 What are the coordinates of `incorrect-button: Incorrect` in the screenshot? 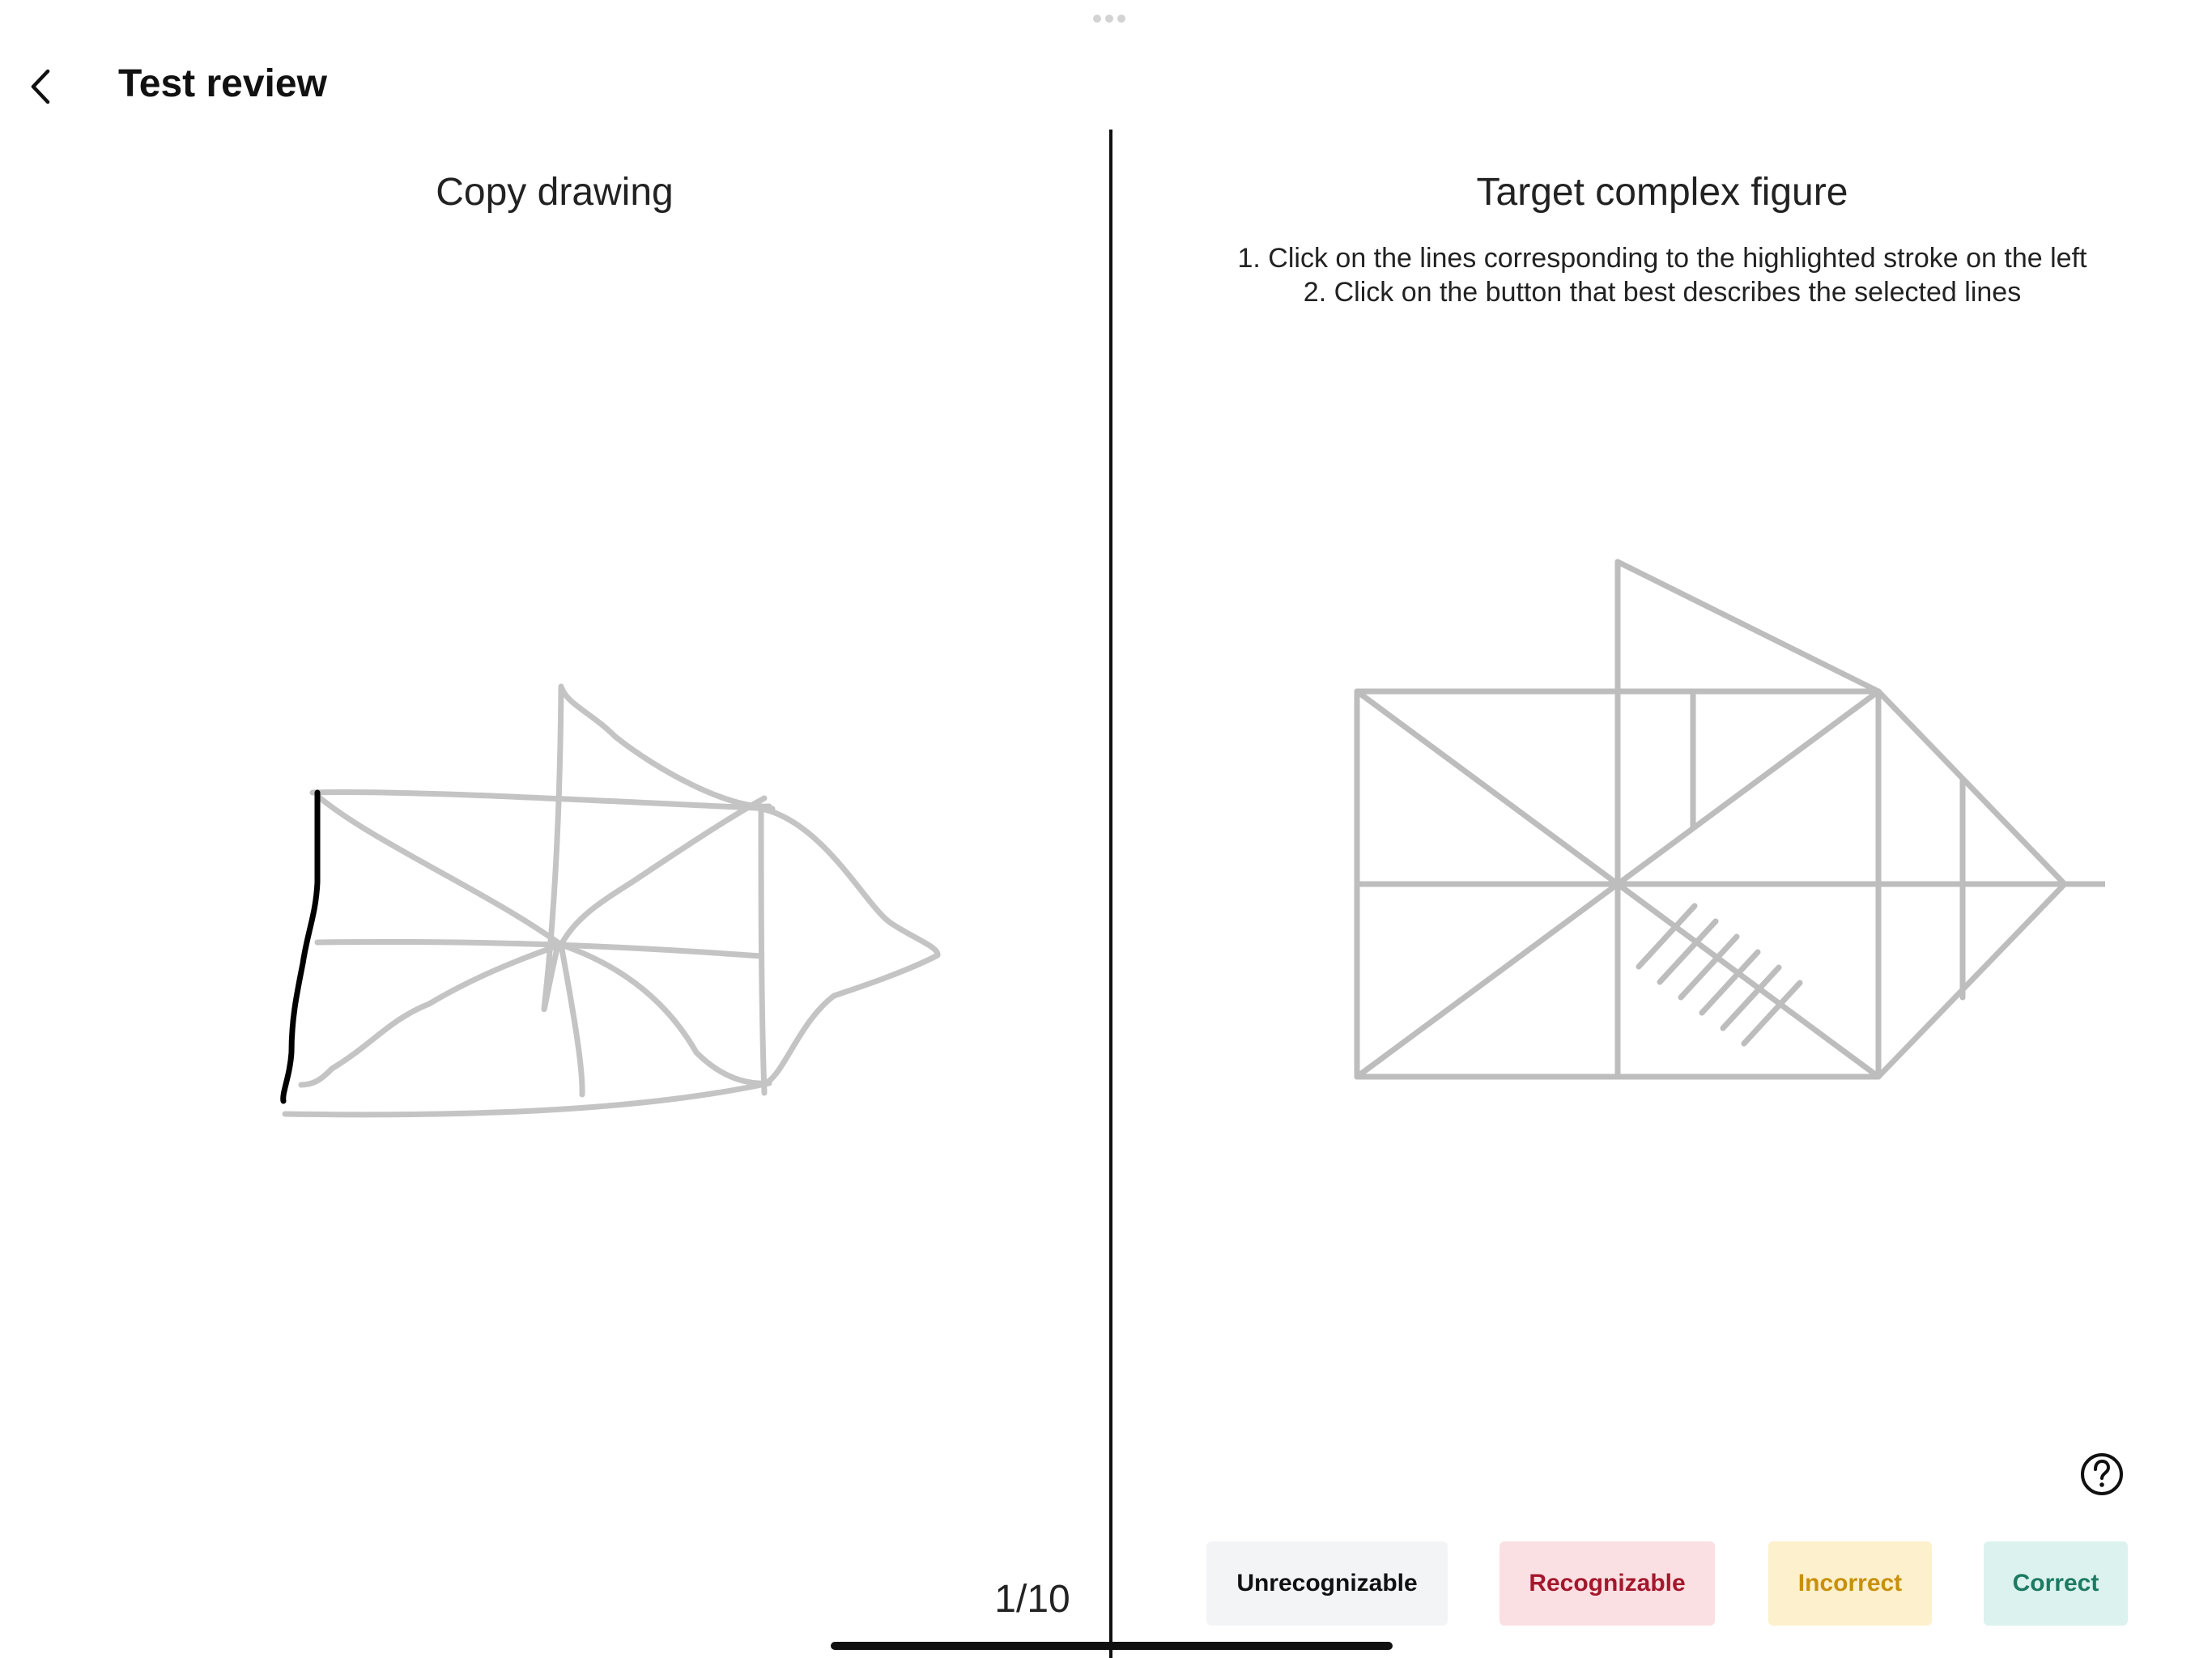 It's located at (1850, 1583).